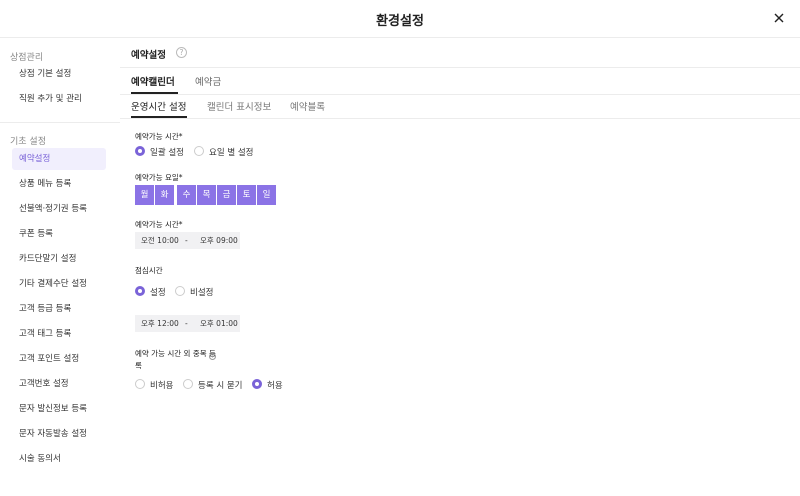 This screenshot has width=800, height=496. What do you see at coordinates (59, 284) in the screenshot?
I see `sidebar-item-other-payment: 기타 결제수단 설정` at bounding box center [59, 284].